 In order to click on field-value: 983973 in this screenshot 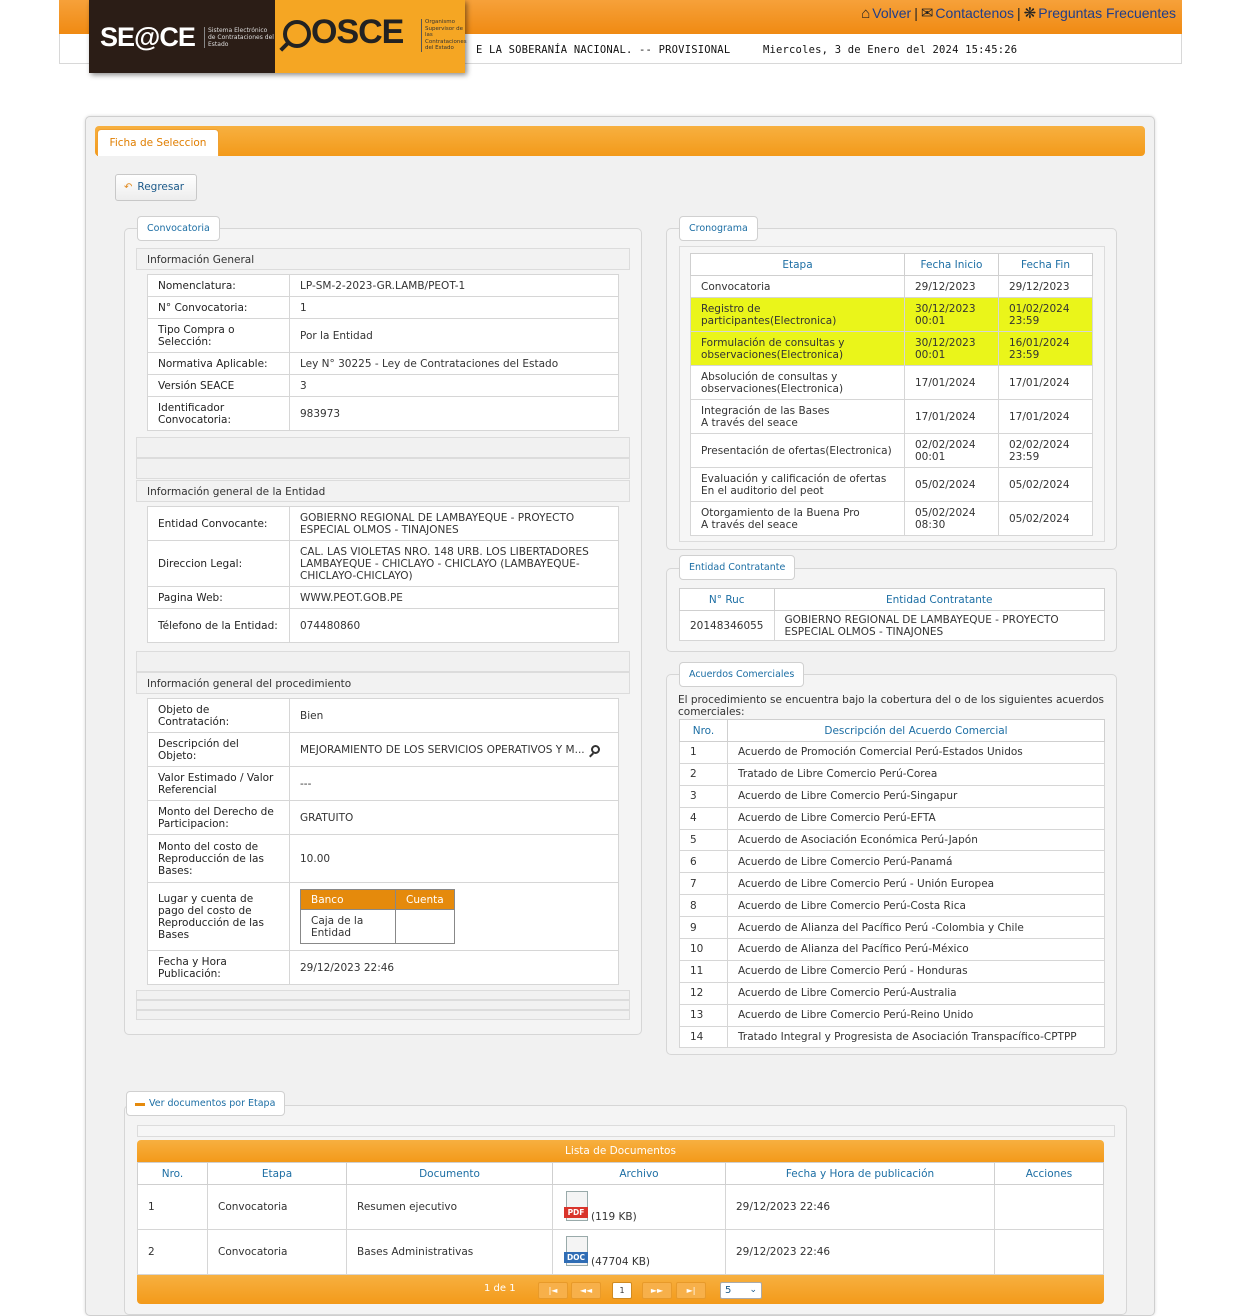, I will do `click(454, 413)`.